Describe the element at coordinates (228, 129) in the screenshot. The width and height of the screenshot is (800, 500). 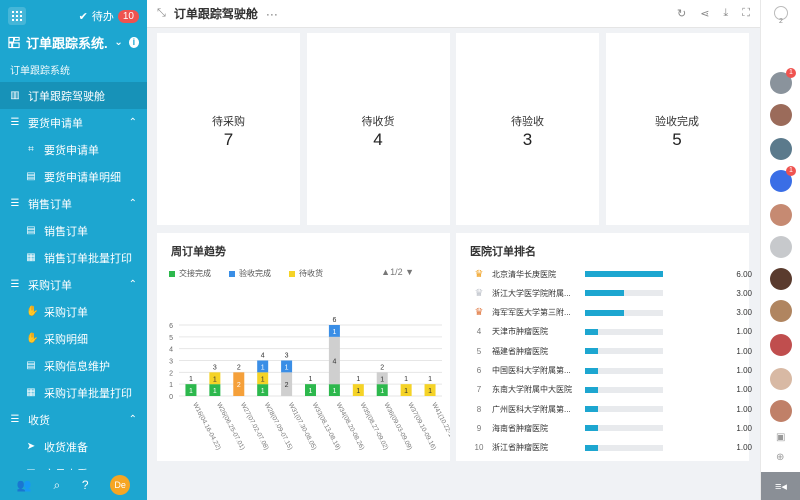
I see `stat-card: 待采购 7` at that location.